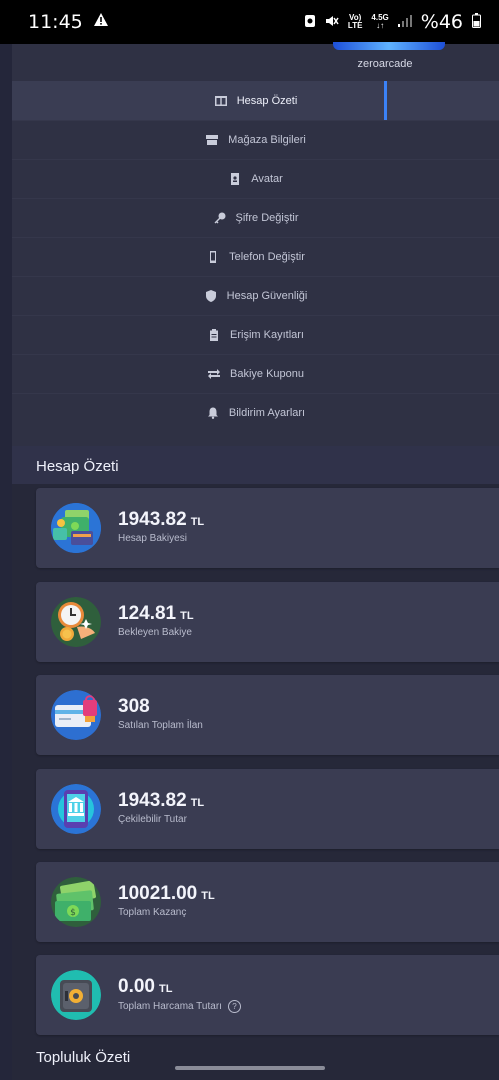  I want to click on menu-item-bakiye-kuponu: Bakiye Kuponu, so click(255, 373).